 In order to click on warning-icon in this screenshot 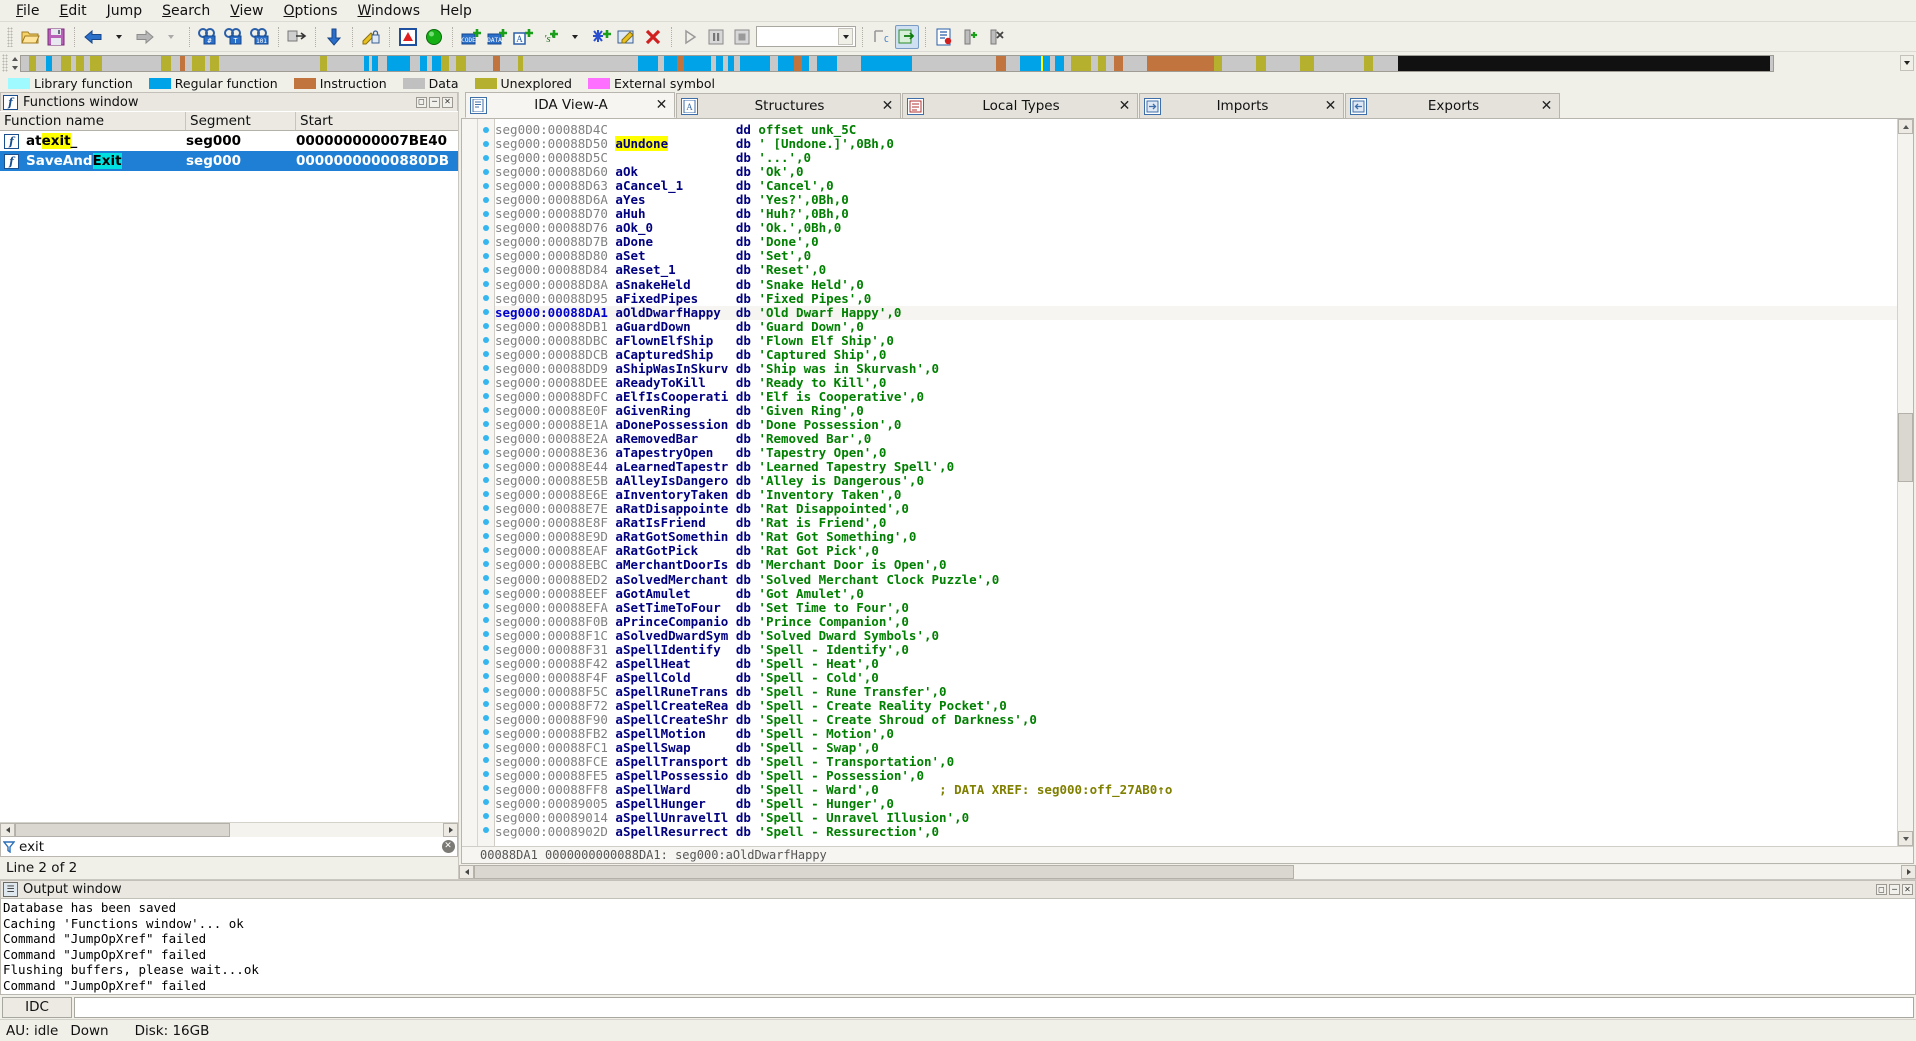, I will do `click(408, 37)`.